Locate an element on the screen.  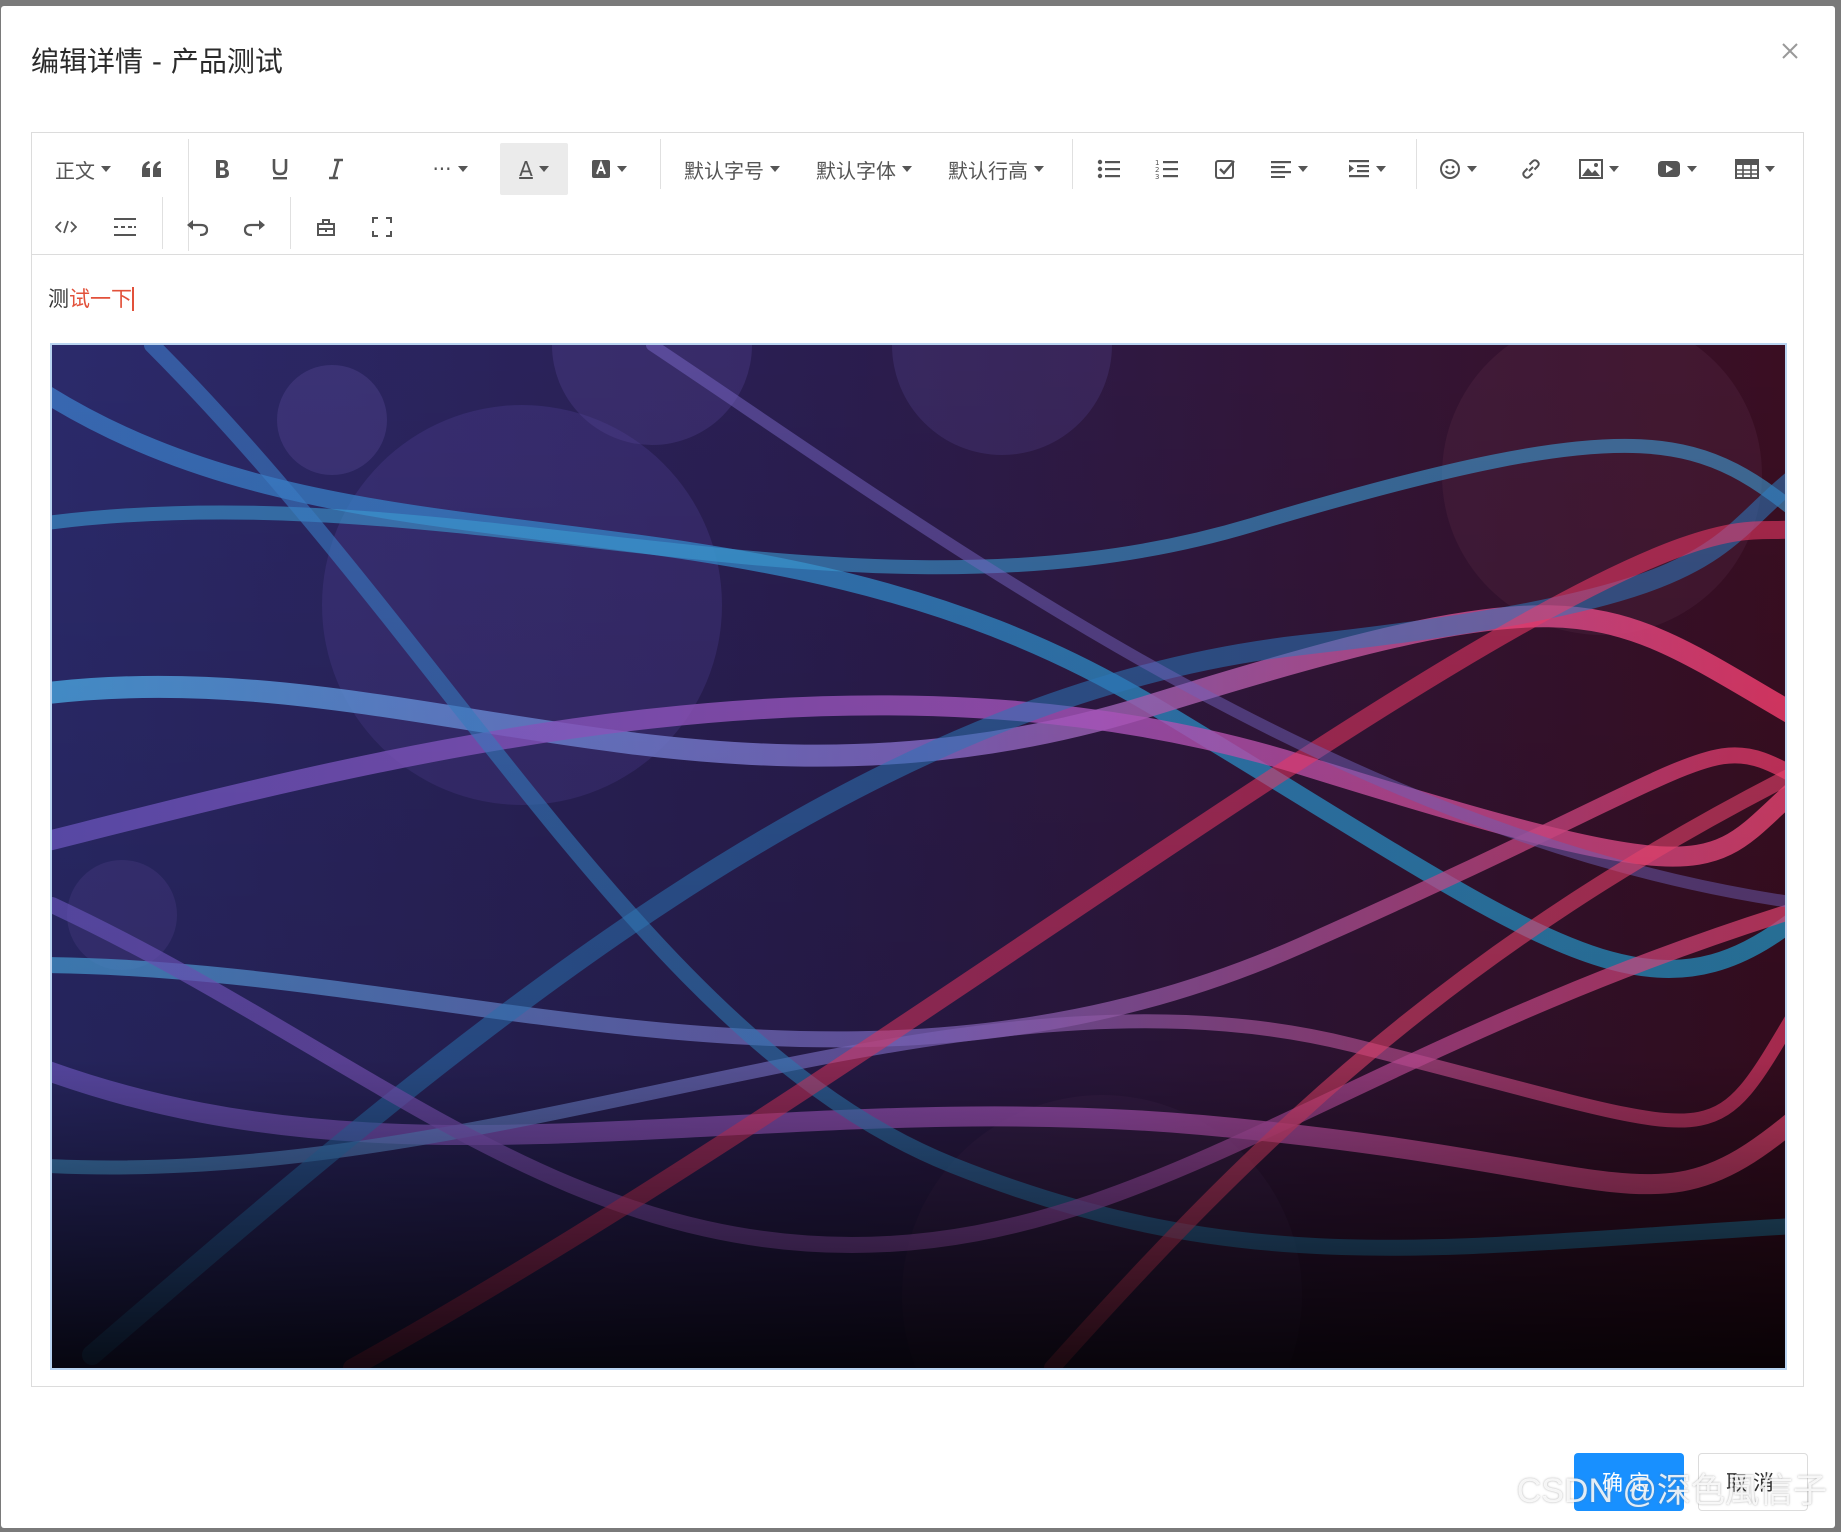
editor-toolbar: 正文 ··· A 默认字号 默认字体 默认行高 1 2 3 is located at coordinates (917, 194).